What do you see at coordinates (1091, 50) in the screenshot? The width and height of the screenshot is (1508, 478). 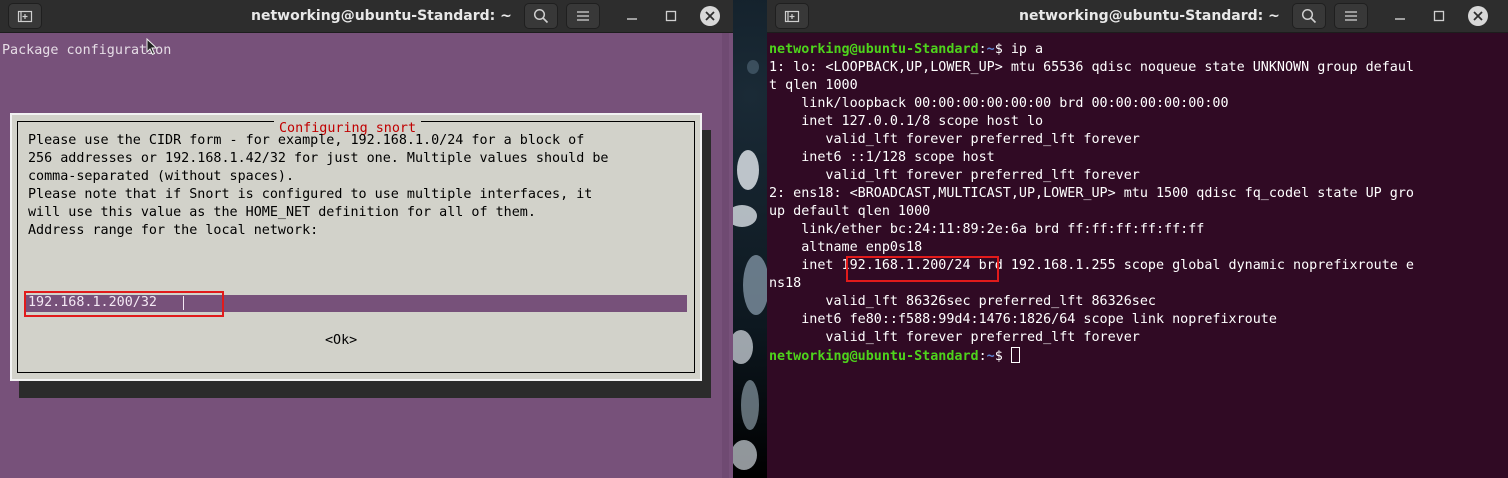 I see `prompt-line: networking@ubuntu-Standard:~$ ip a` at bounding box center [1091, 50].